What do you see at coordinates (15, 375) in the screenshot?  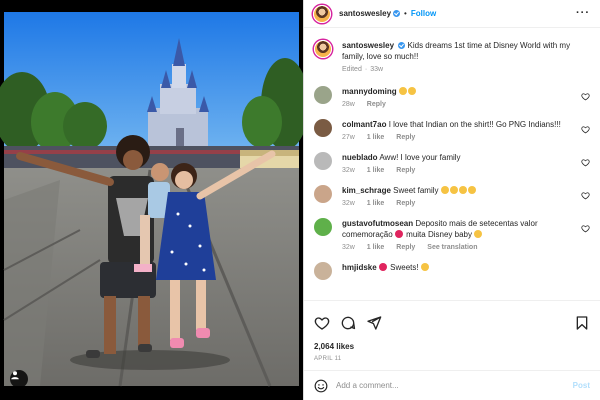 I see `user-tag-icon` at bounding box center [15, 375].